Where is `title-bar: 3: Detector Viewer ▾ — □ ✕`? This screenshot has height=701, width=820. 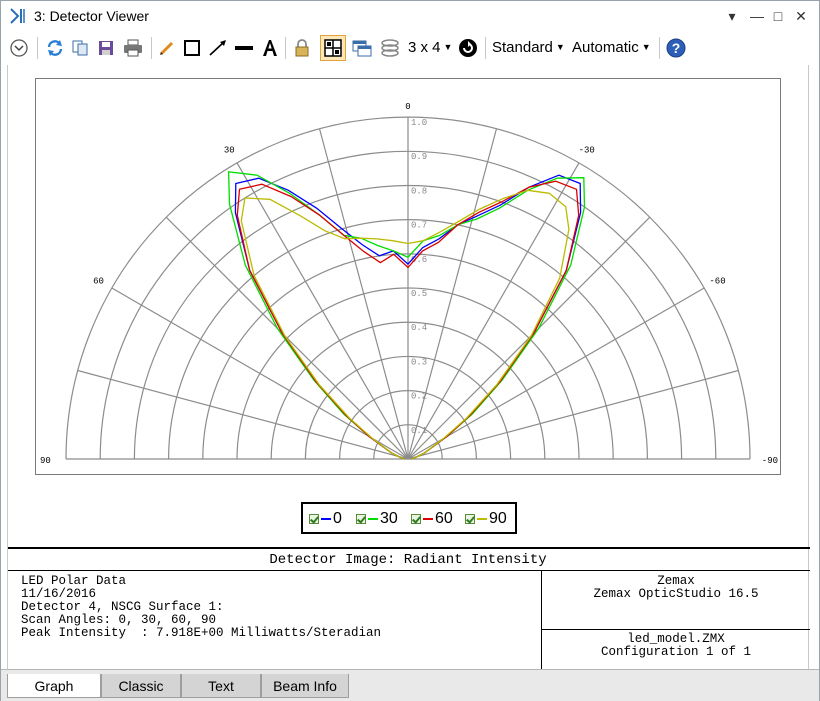 title-bar: 3: Detector Viewer ▾ — □ ✕ is located at coordinates (410, 16).